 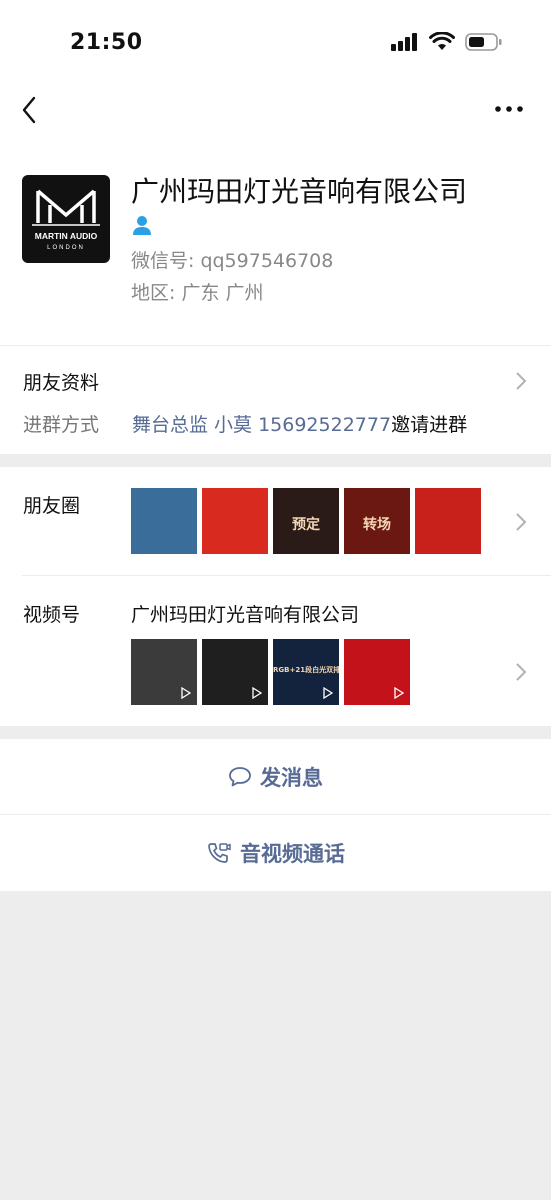 What do you see at coordinates (61, 383) in the screenshot?
I see `friend-info-title: 朋友资料` at bounding box center [61, 383].